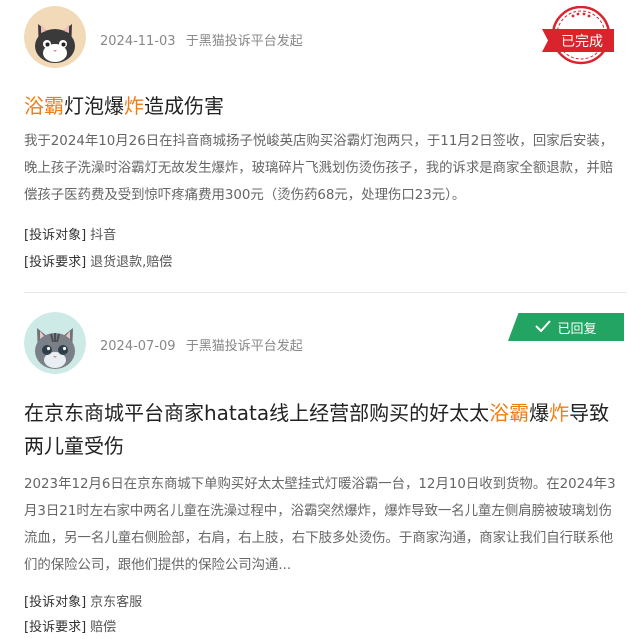 The height and width of the screenshot is (639, 638). Describe the element at coordinates (138, 41) in the screenshot. I see `complaint-date: 2024-11-03` at that location.